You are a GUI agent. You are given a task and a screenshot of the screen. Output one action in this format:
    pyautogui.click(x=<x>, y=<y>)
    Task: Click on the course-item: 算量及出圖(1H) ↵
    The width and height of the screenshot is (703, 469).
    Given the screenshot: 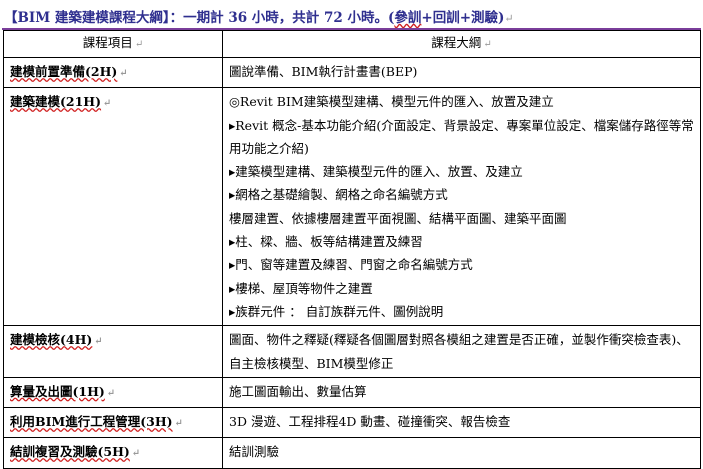 What is the action you would take?
    pyautogui.click(x=113, y=392)
    